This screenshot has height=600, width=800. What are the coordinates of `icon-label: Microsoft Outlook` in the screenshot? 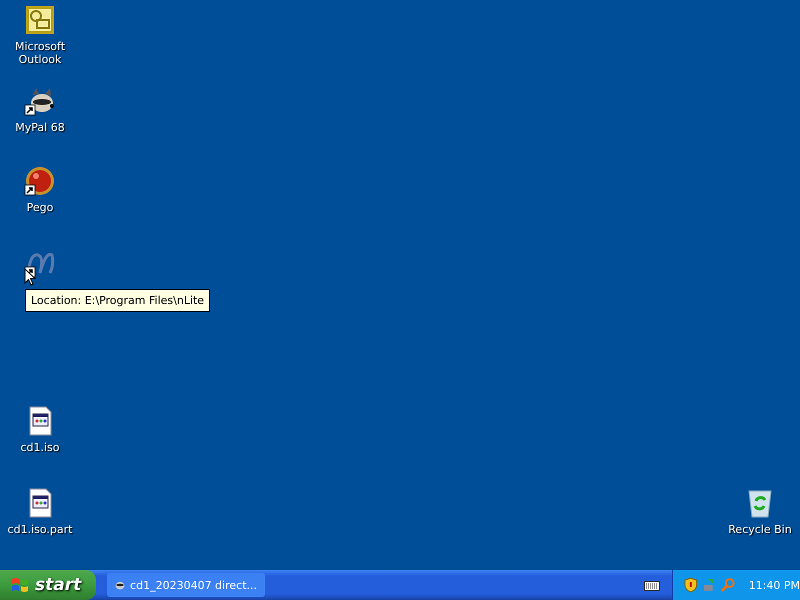 It's located at (40, 53).